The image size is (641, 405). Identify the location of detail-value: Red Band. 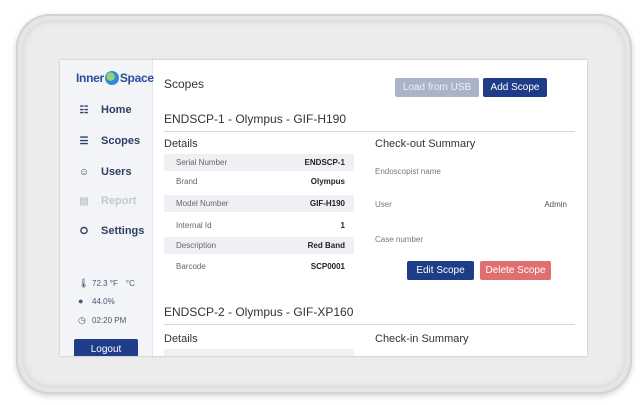
(326, 245).